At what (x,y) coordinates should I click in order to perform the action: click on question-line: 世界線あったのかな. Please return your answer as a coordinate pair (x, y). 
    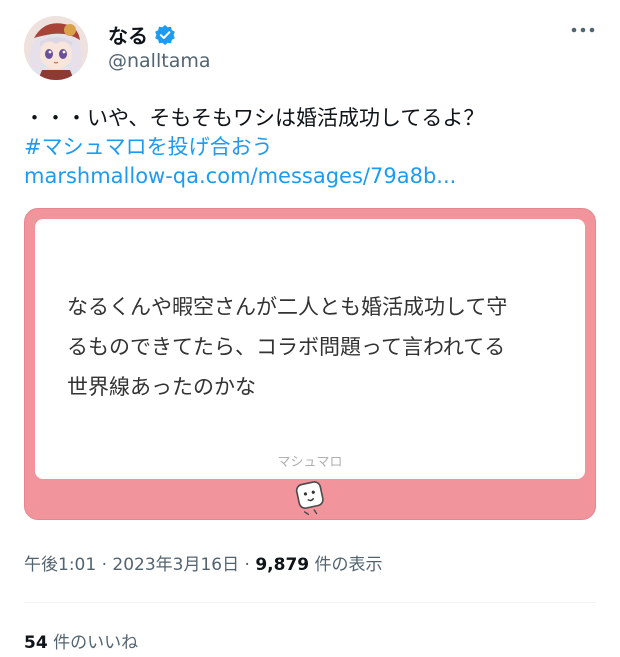
    Looking at the image, I should click on (161, 387).